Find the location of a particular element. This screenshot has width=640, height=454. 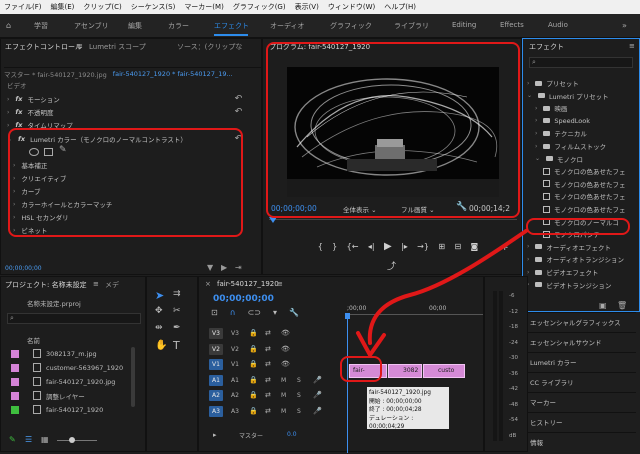

menu-item: シーケンス(S) is located at coordinates (153, 7).